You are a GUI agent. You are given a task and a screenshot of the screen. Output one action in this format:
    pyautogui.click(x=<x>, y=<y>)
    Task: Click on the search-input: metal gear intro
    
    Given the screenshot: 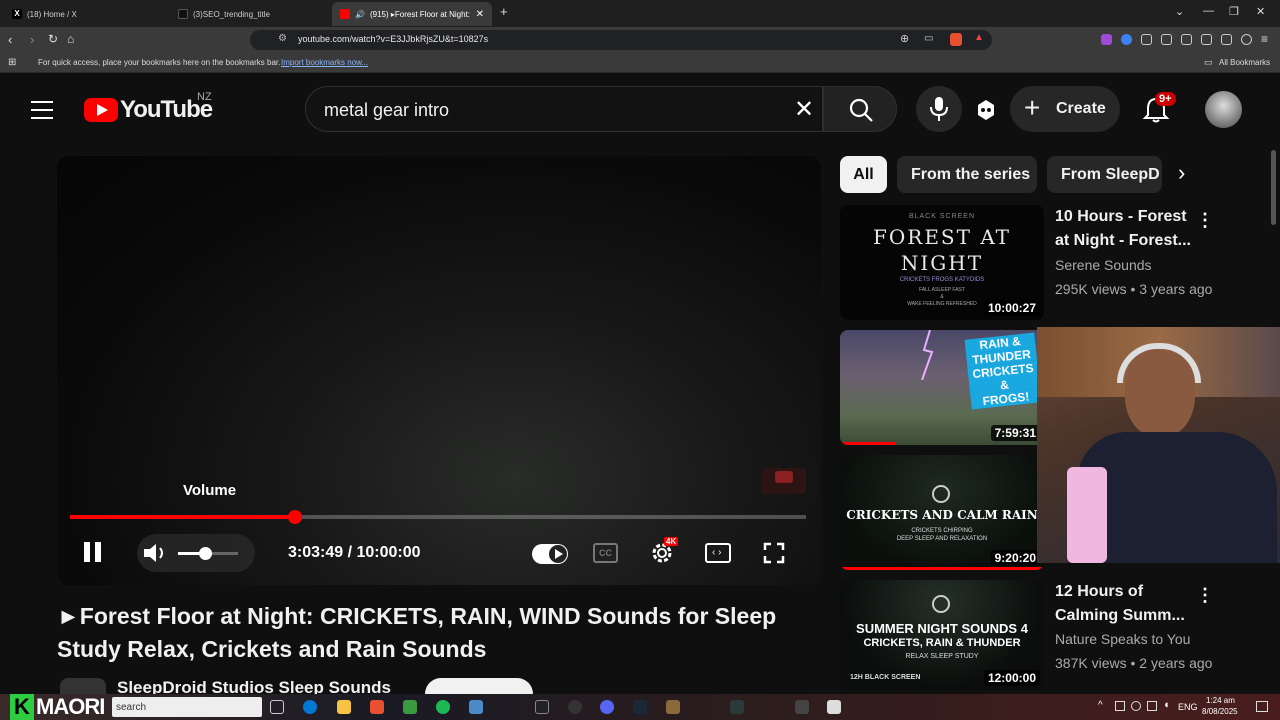 What is the action you would take?
    pyautogui.click(x=386, y=110)
    